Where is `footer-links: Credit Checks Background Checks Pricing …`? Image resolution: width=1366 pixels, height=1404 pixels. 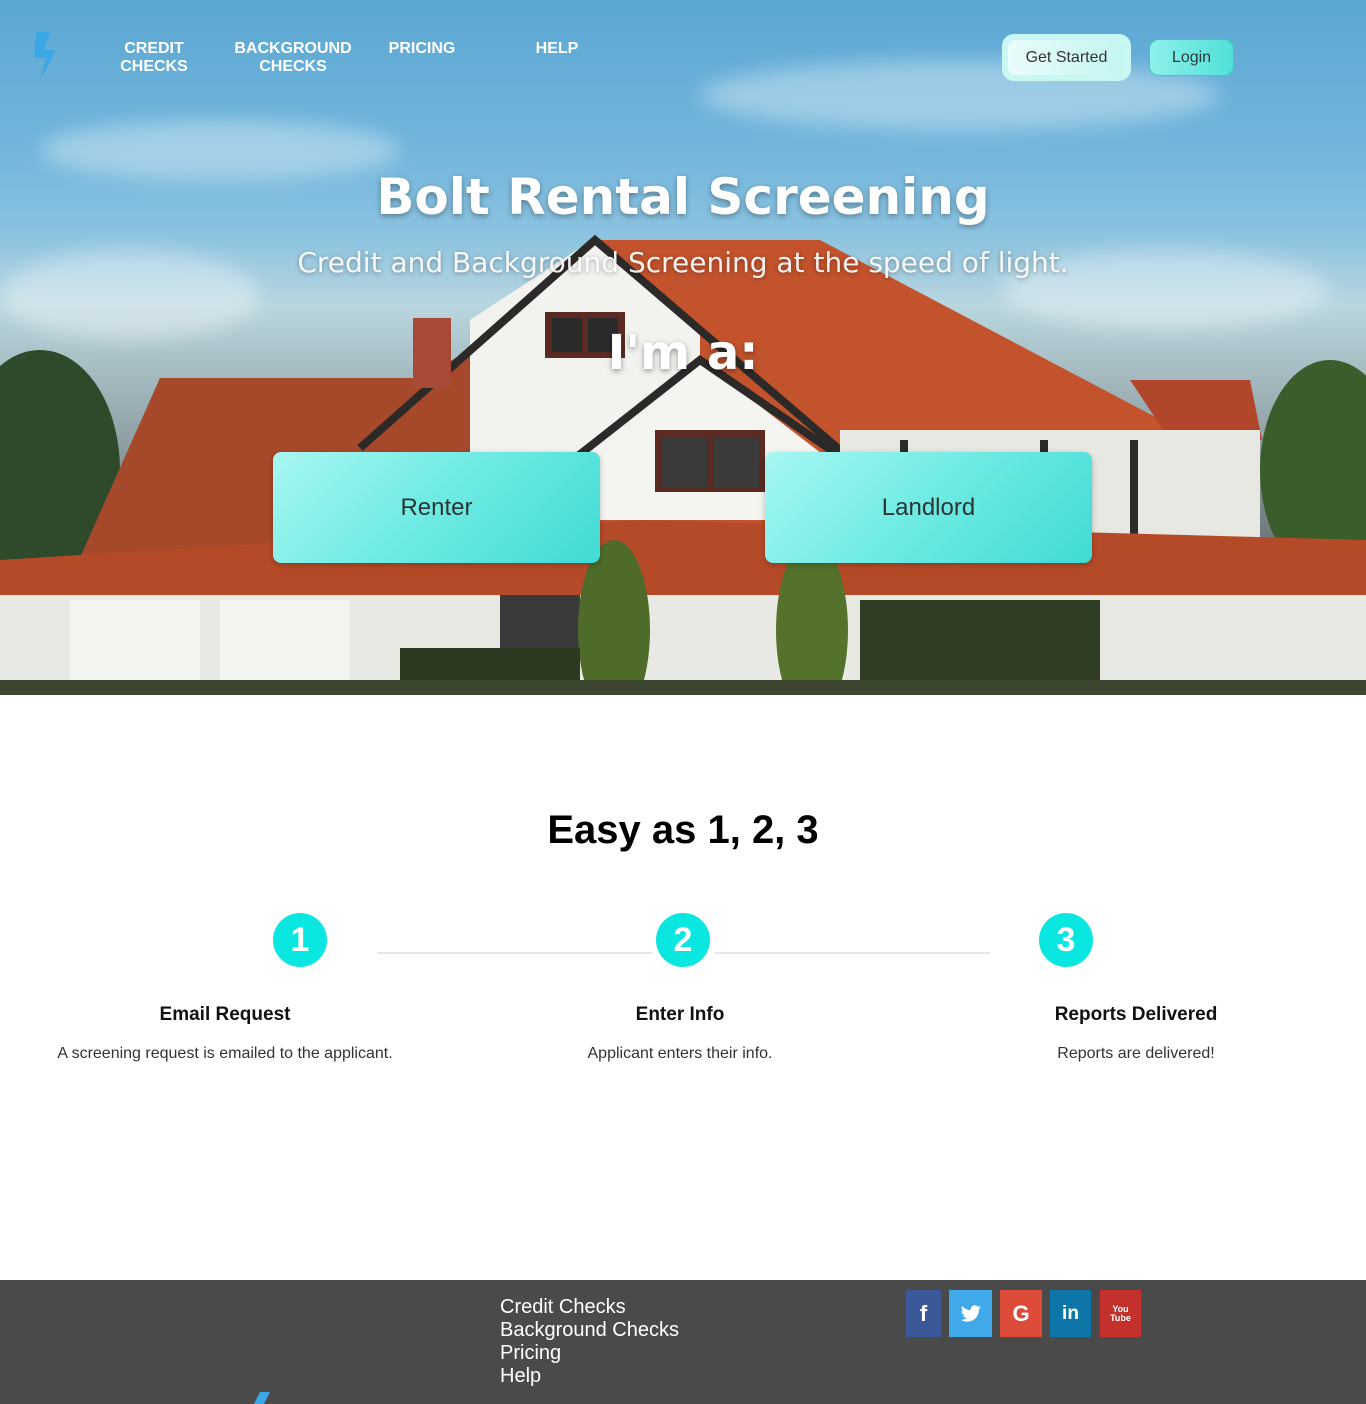
footer-links: Credit Checks Background Checks Pricing … is located at coordinates (589, 1342).